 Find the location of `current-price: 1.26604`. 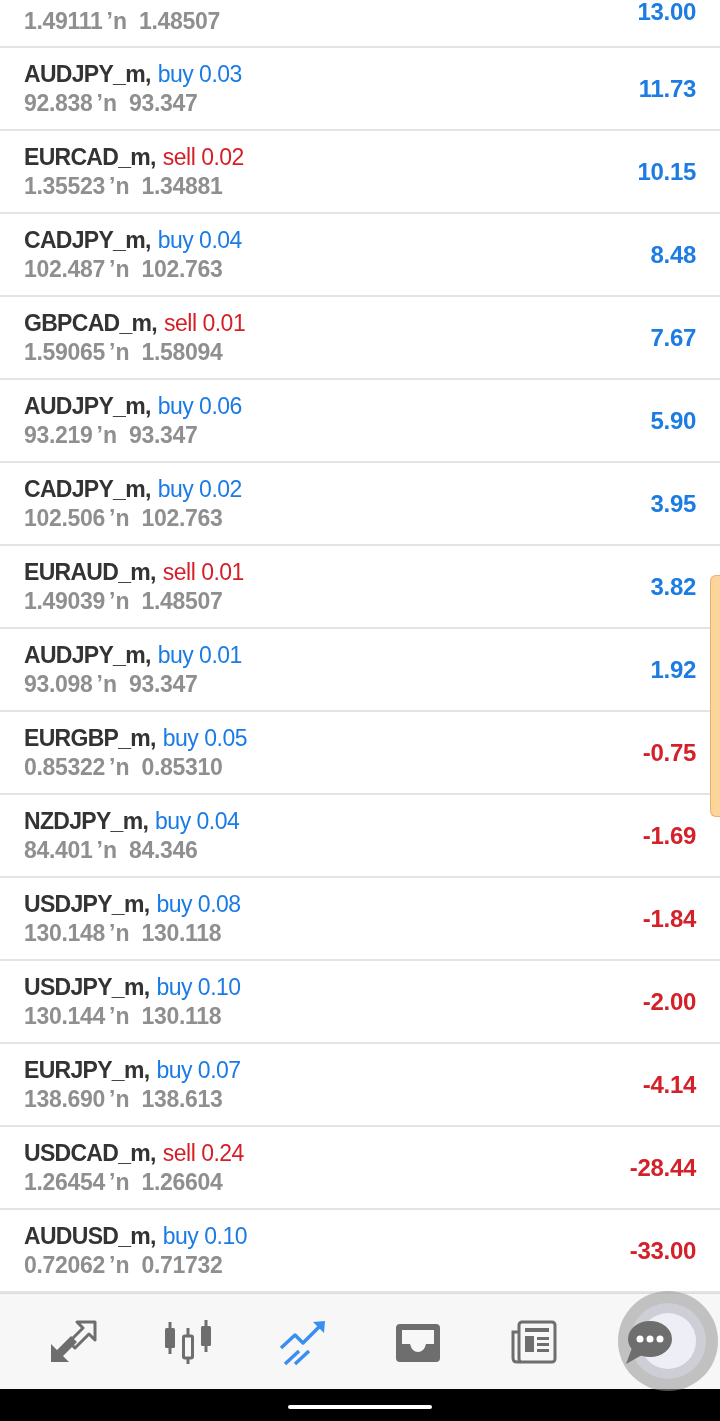

current-price: 1.26604 is located at coordinates (182, 1182).